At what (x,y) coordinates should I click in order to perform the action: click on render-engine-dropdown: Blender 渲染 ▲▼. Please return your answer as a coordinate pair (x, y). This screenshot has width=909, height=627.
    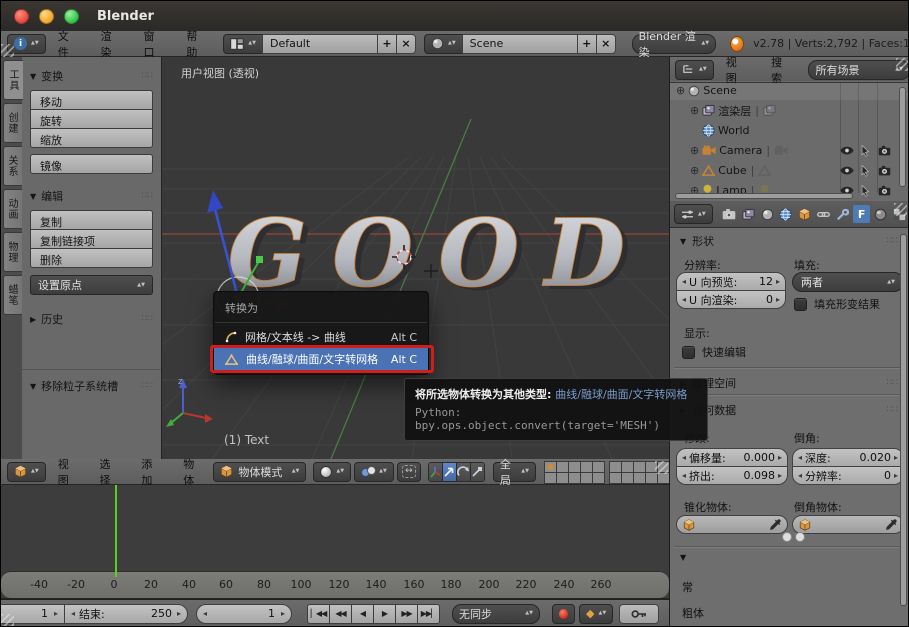
    Looking at the image, I should click on (674, 44).